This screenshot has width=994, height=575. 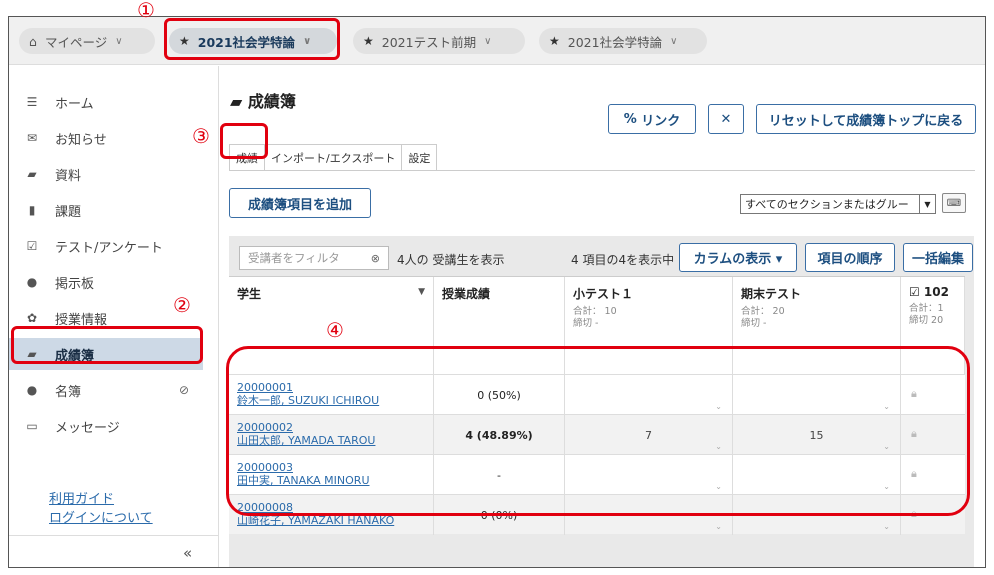 I want to click on keyboard-icon: ⌨, so click(x=954, y=203).